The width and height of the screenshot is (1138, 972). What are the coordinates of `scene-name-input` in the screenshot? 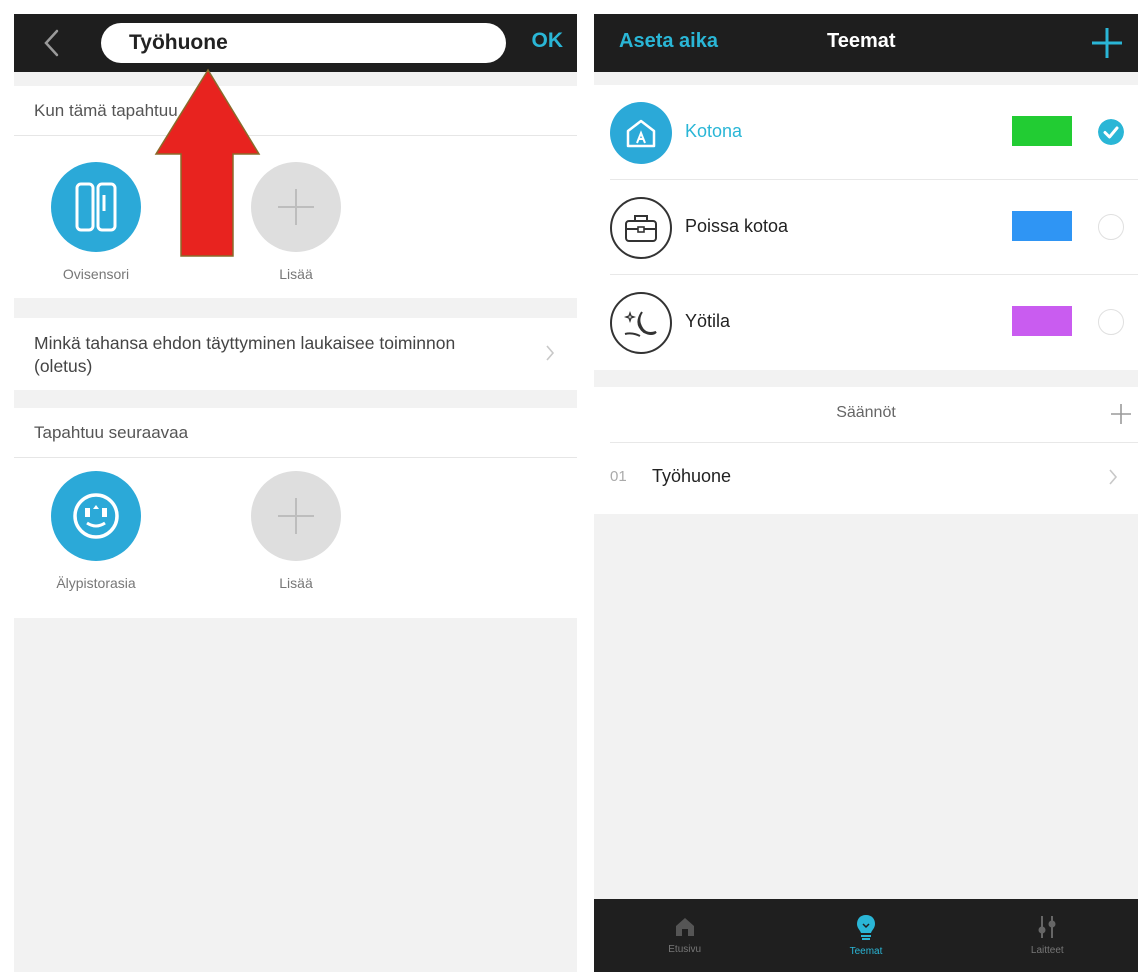 It's located at (303, 43).